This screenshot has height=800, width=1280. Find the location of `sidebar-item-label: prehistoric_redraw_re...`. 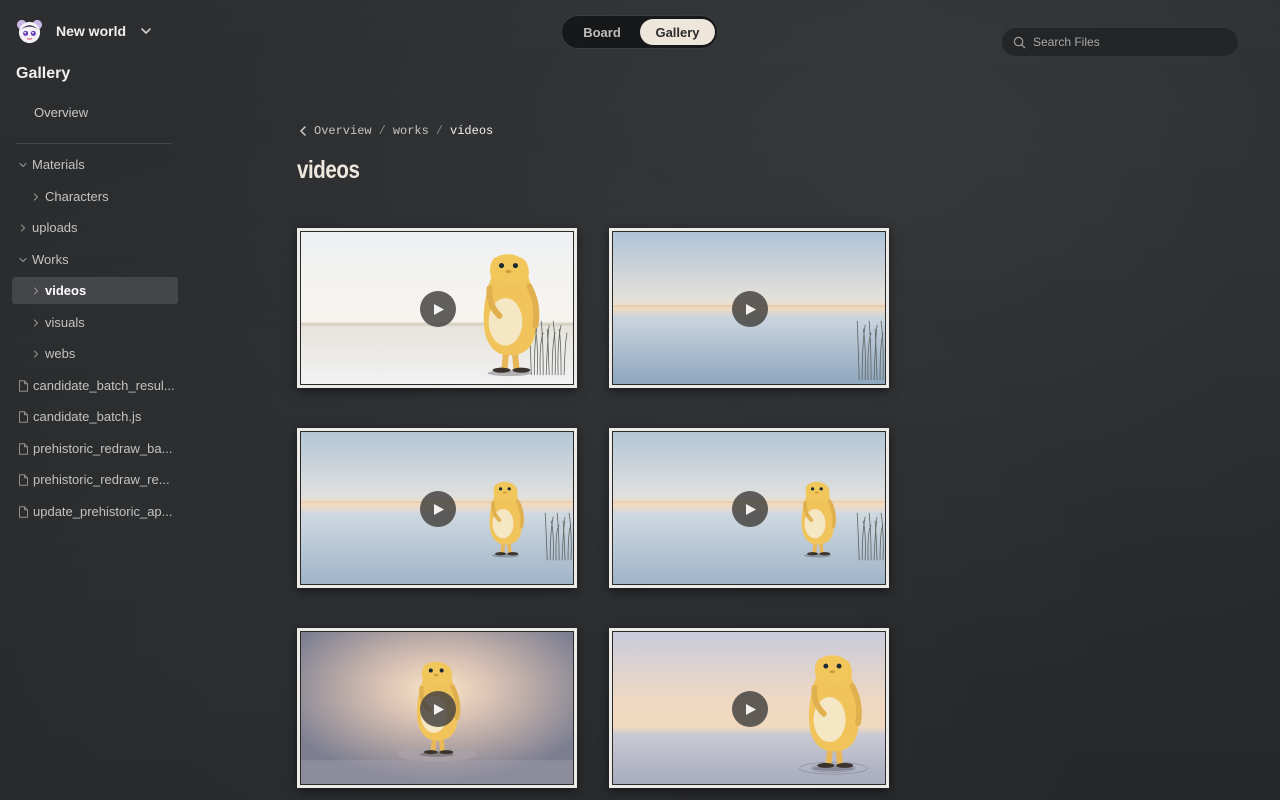

sidebar-item-label: prehistoric_redraw_re... is located at coordinates (101, 479).